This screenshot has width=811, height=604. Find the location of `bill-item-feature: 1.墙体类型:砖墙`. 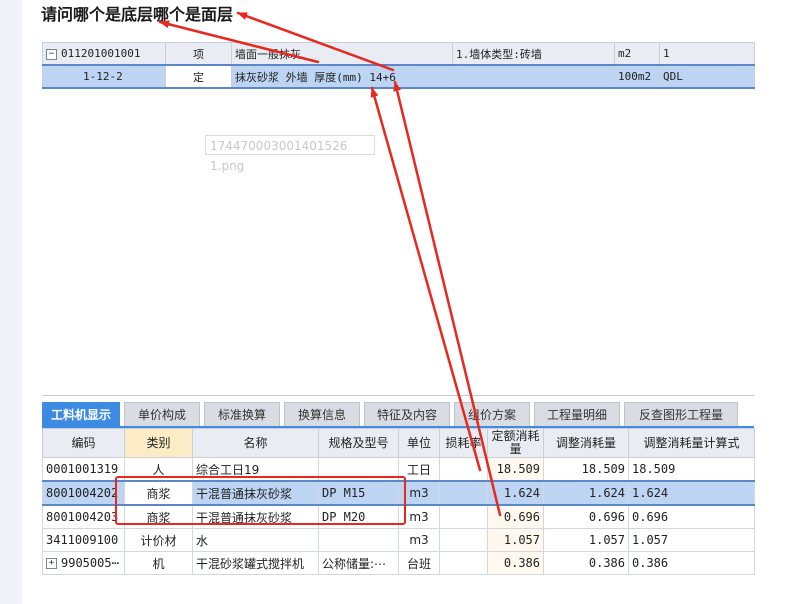

bill-item-feature: 1.墙体类型:砖墙 is located at coordinates (533, 54).